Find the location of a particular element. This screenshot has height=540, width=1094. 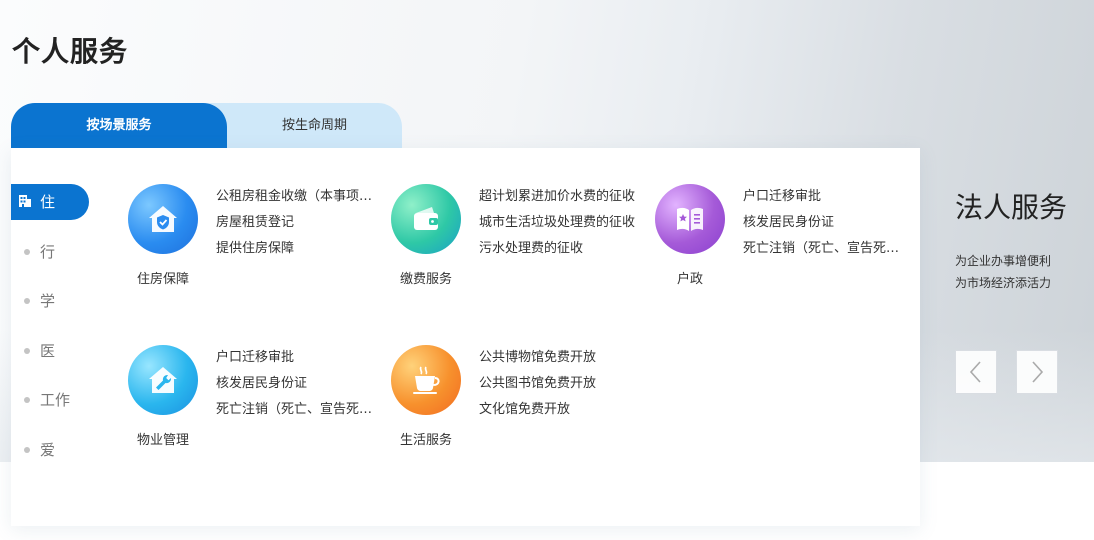

service-link: 公共博物馆免费开放 is located at coordinates (561, 362).